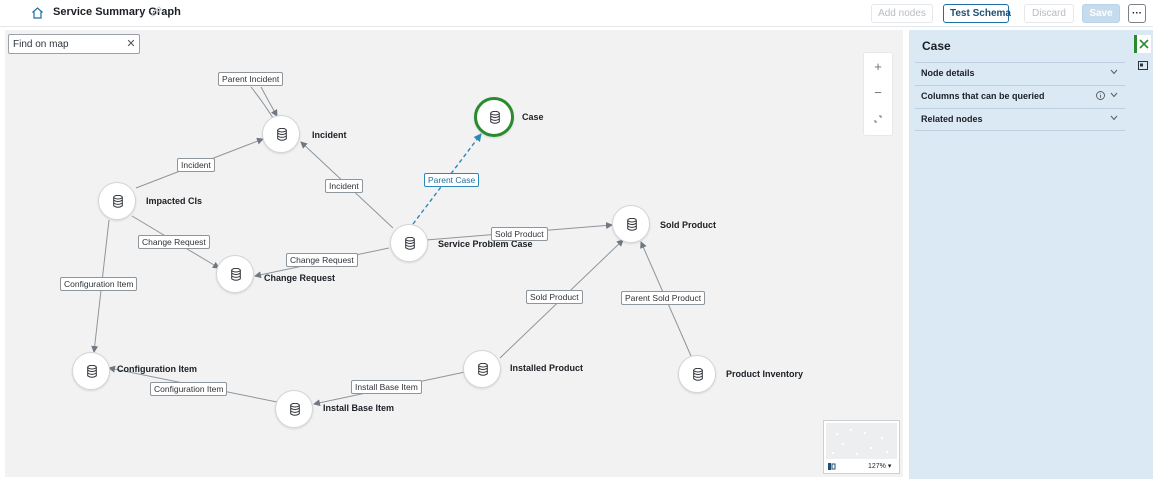 Image resolution: width=1153 pixels, height=479 pixels. I want to click on node-product-inventory, so click(697, 374).